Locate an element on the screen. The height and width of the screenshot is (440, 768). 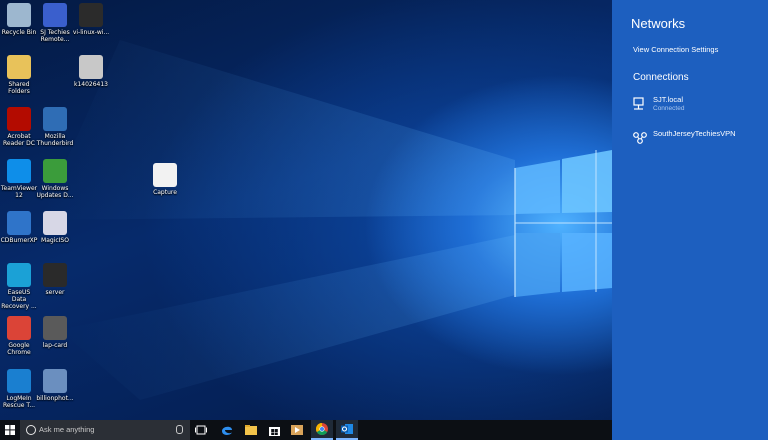
microphone-icon is located at coordinates (179, 429).